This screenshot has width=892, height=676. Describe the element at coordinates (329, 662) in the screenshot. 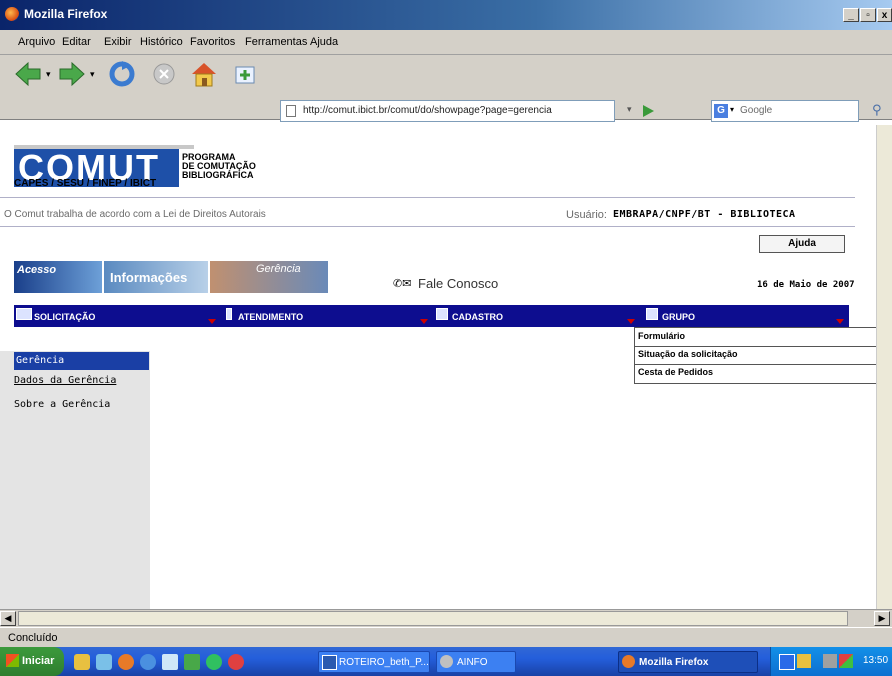

I see `word-document-icon` at that location.